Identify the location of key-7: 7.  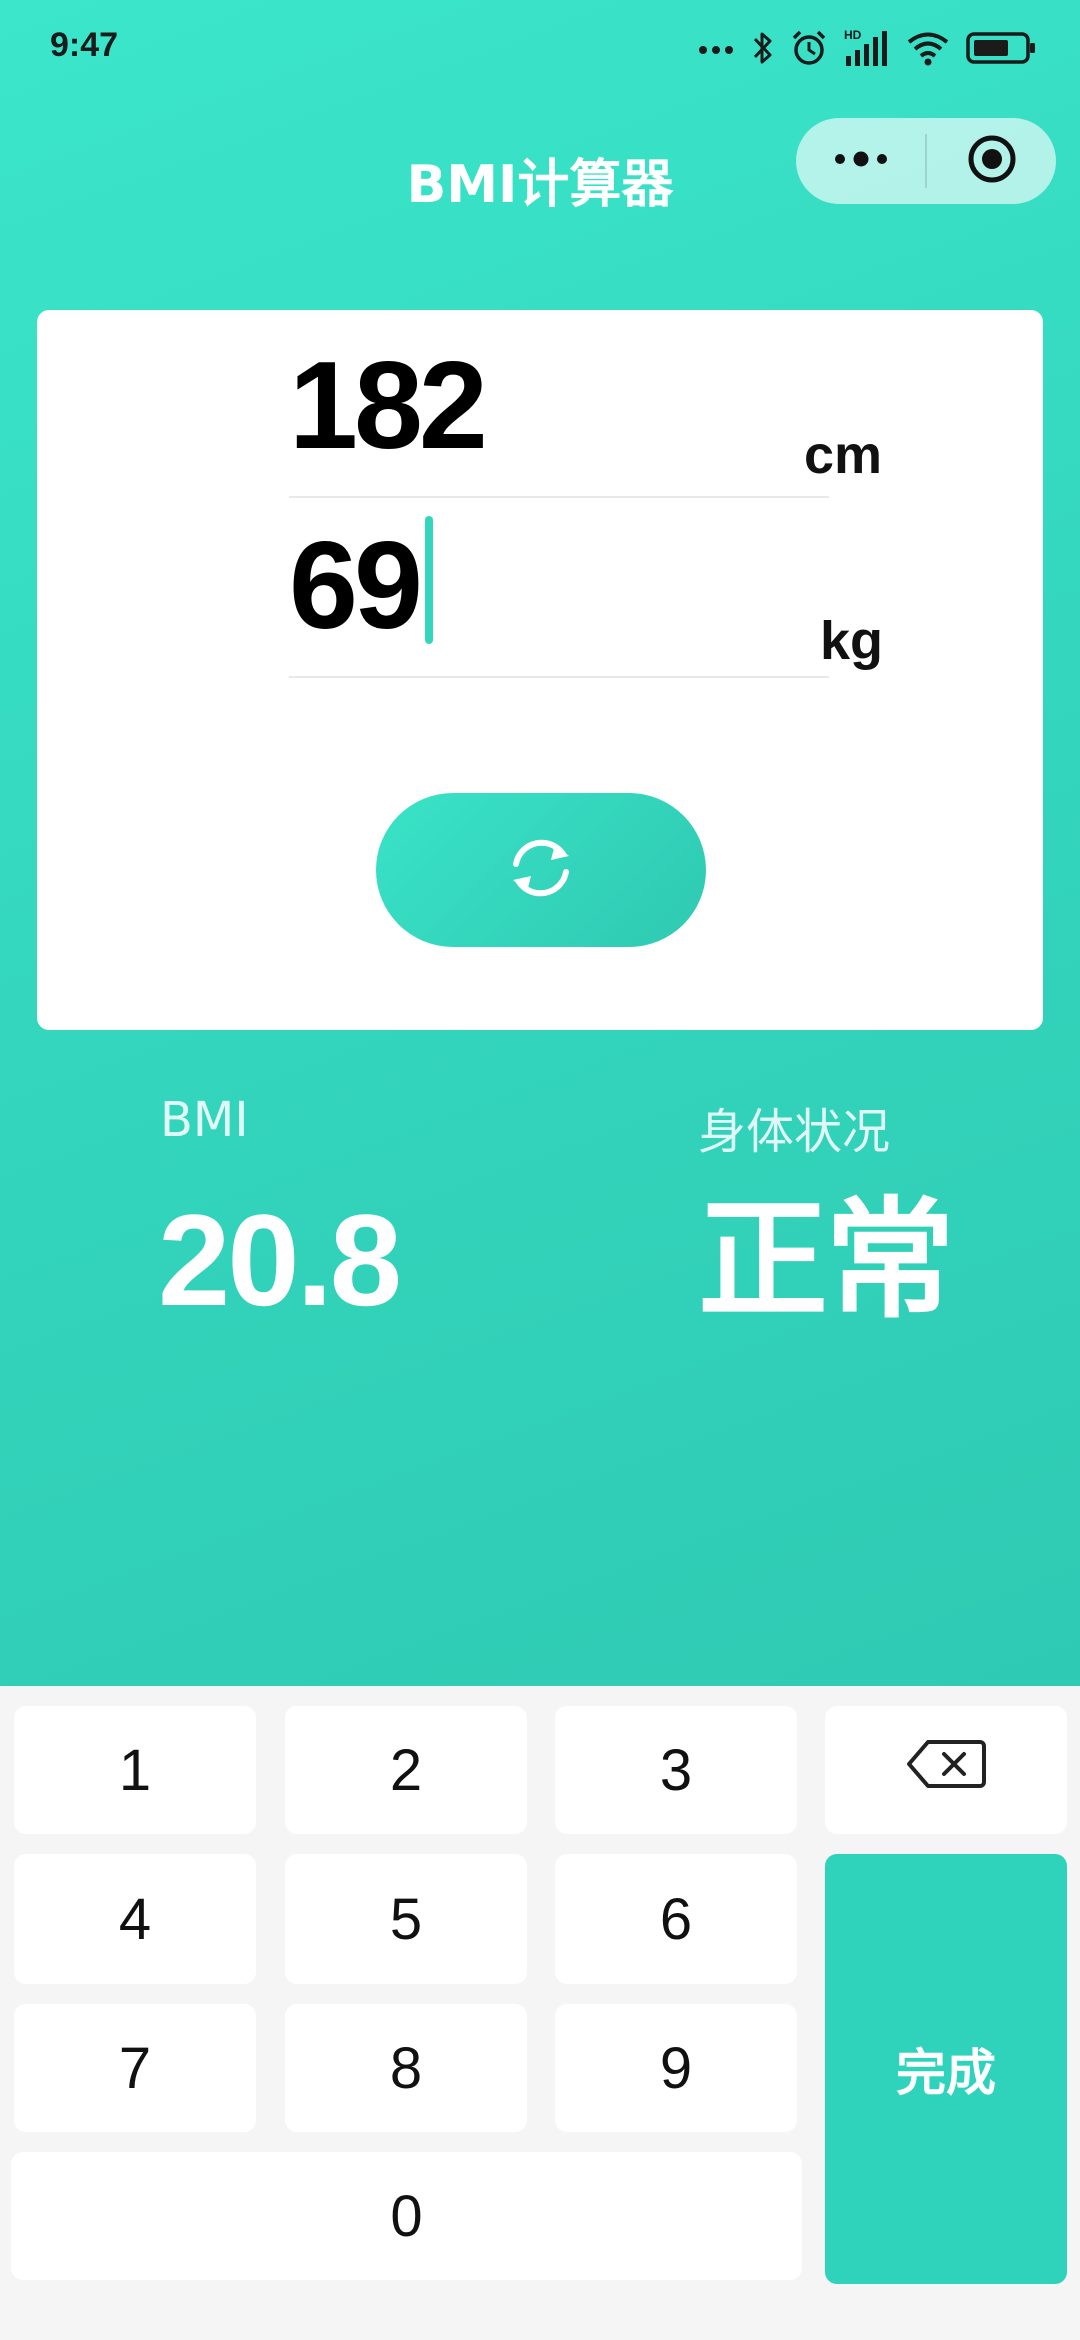
(135, 2068).